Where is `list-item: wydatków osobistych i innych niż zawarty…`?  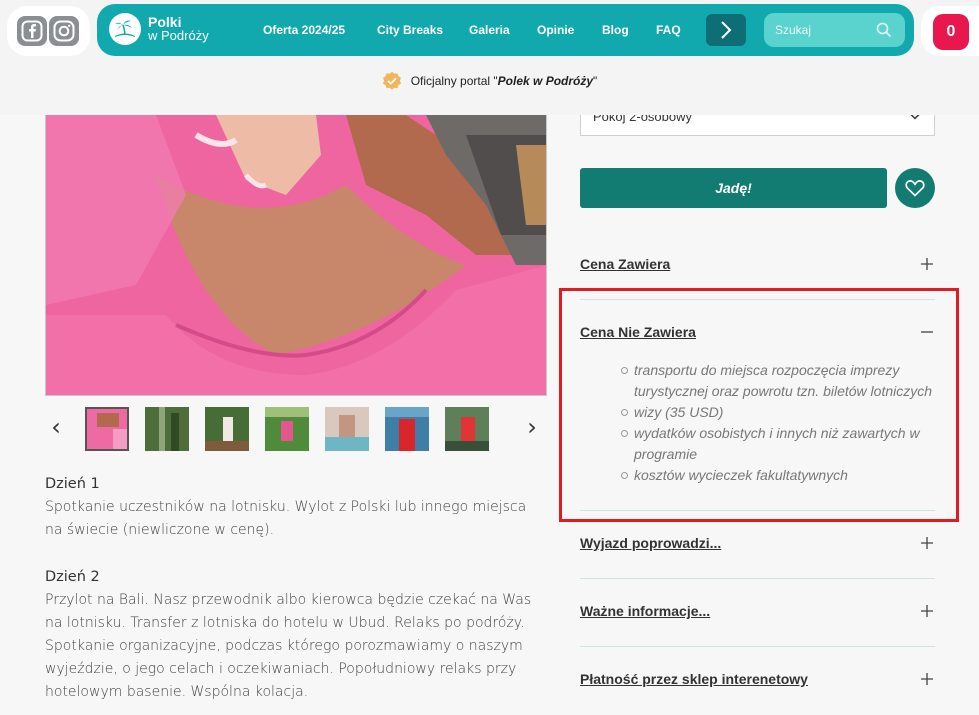 list-item: wydatków osobistych i innych niż zawarty… is located at coordinates (779, 444).